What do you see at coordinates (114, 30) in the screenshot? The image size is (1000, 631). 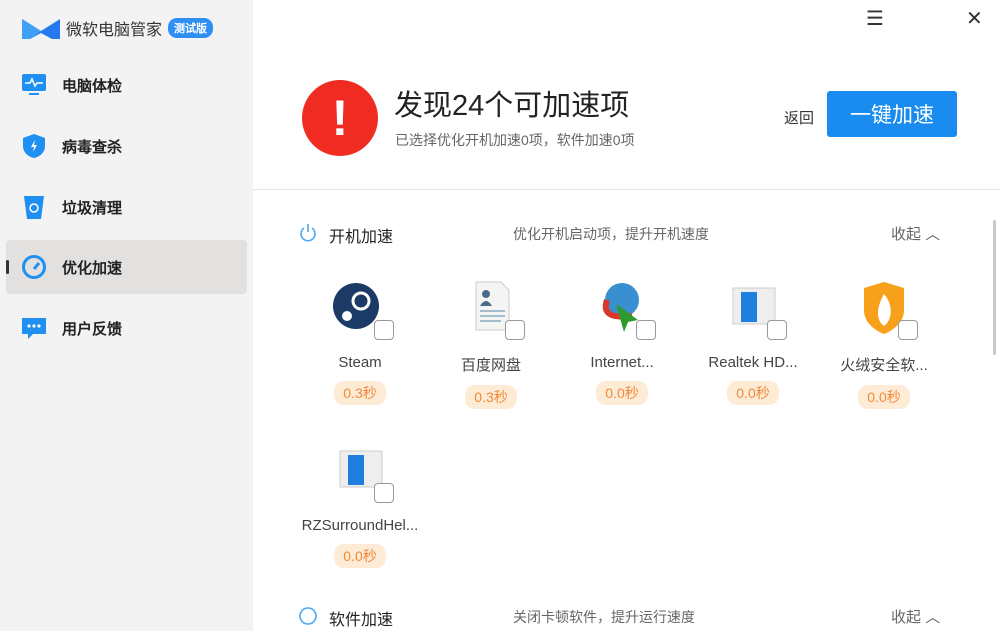 I see `app-name: 微软电脑管家` at bounding box center [114, 30].